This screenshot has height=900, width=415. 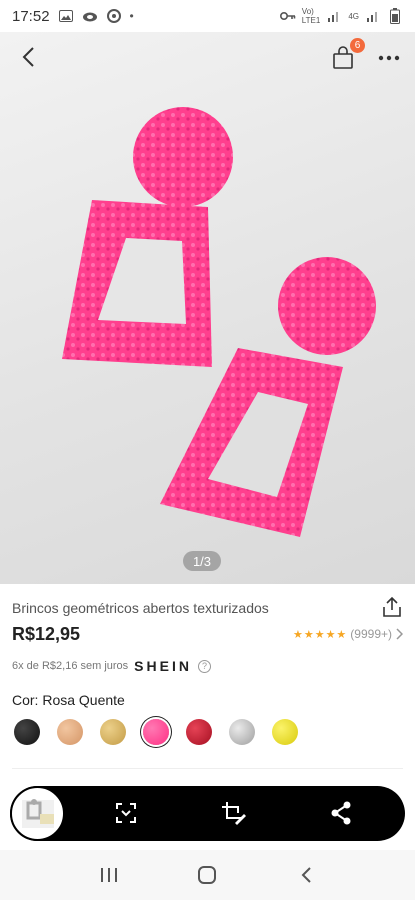 What do you see at coordinates (199, 732) in the screenshot?
I see `swatch-red` at bounding box center [199, 732].